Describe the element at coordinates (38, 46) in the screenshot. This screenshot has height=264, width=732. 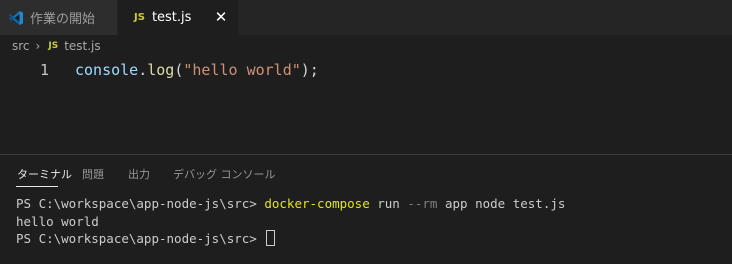
I see `chevron-right-icon: ›` at that location.